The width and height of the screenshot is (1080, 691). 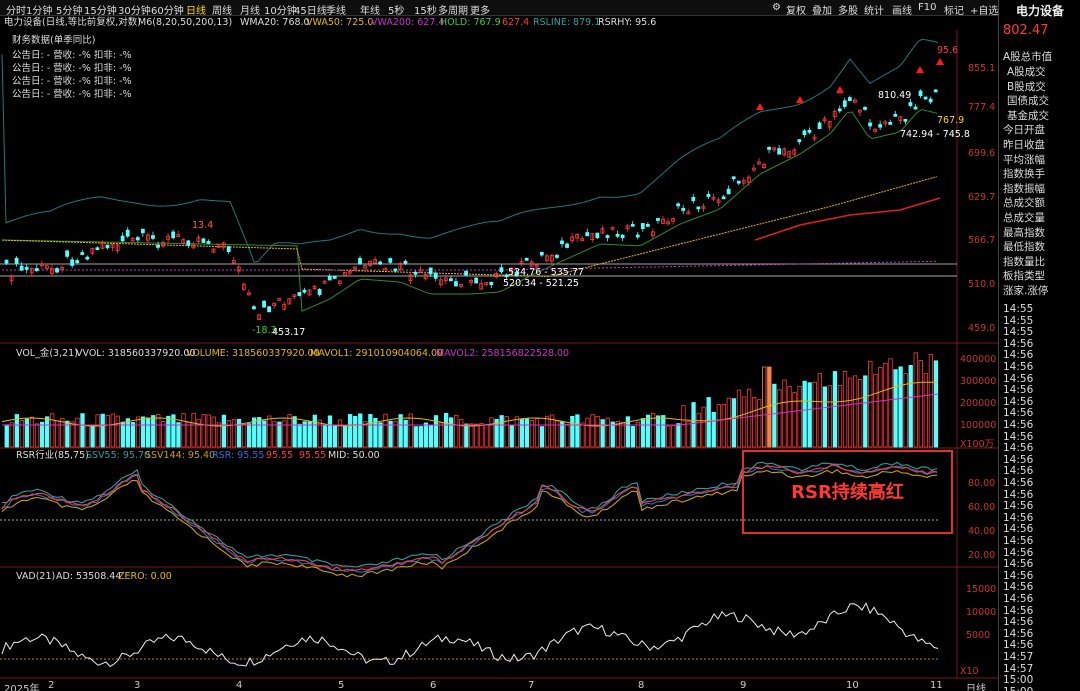 I want to click on menu-item: 指数量比, so click(x=1024, y=261).